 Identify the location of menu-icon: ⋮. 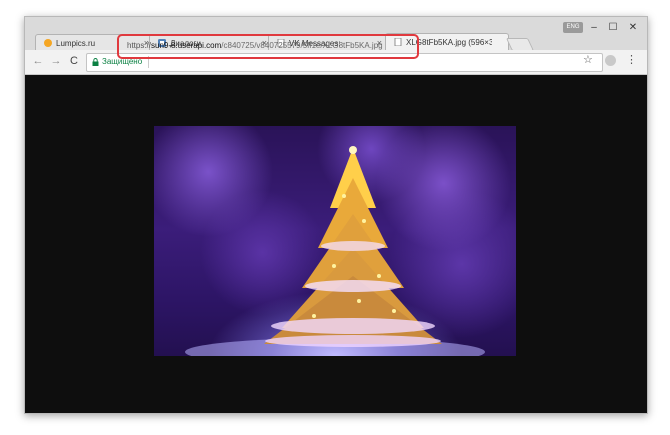
(631, 59).